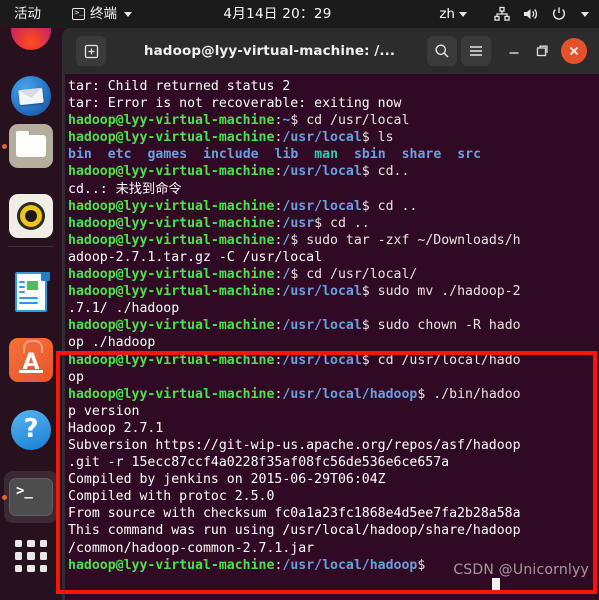 This screenshot has height=600, width=599. I want to click on ls-entry: share, so click(421, 155).